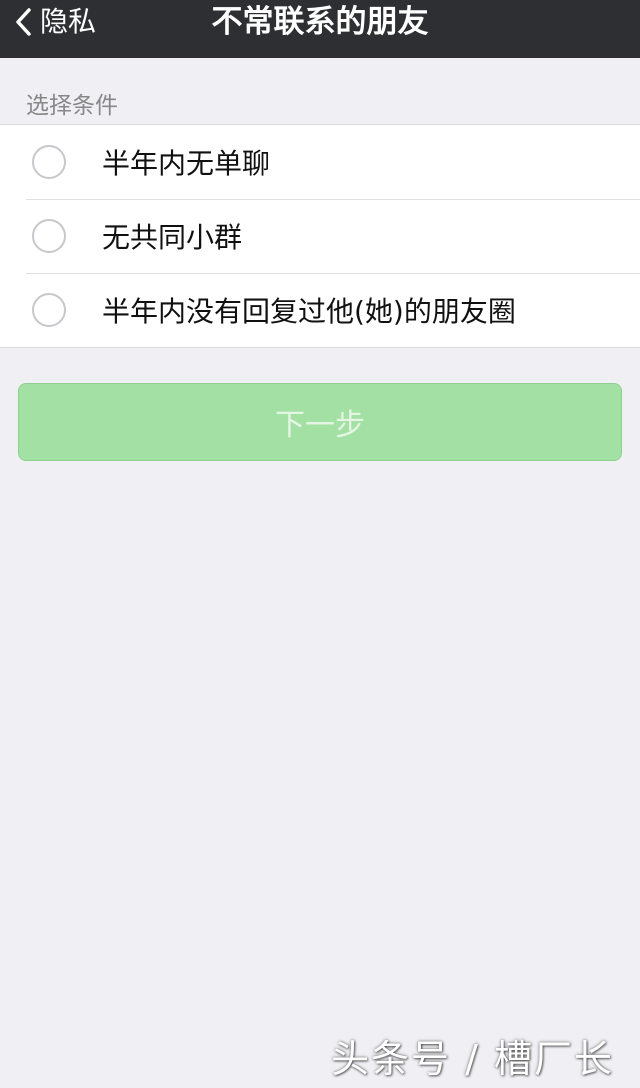 This screenshot has width=640, height=1088. I want to click on chevron-left-icon, so click(24, 22).